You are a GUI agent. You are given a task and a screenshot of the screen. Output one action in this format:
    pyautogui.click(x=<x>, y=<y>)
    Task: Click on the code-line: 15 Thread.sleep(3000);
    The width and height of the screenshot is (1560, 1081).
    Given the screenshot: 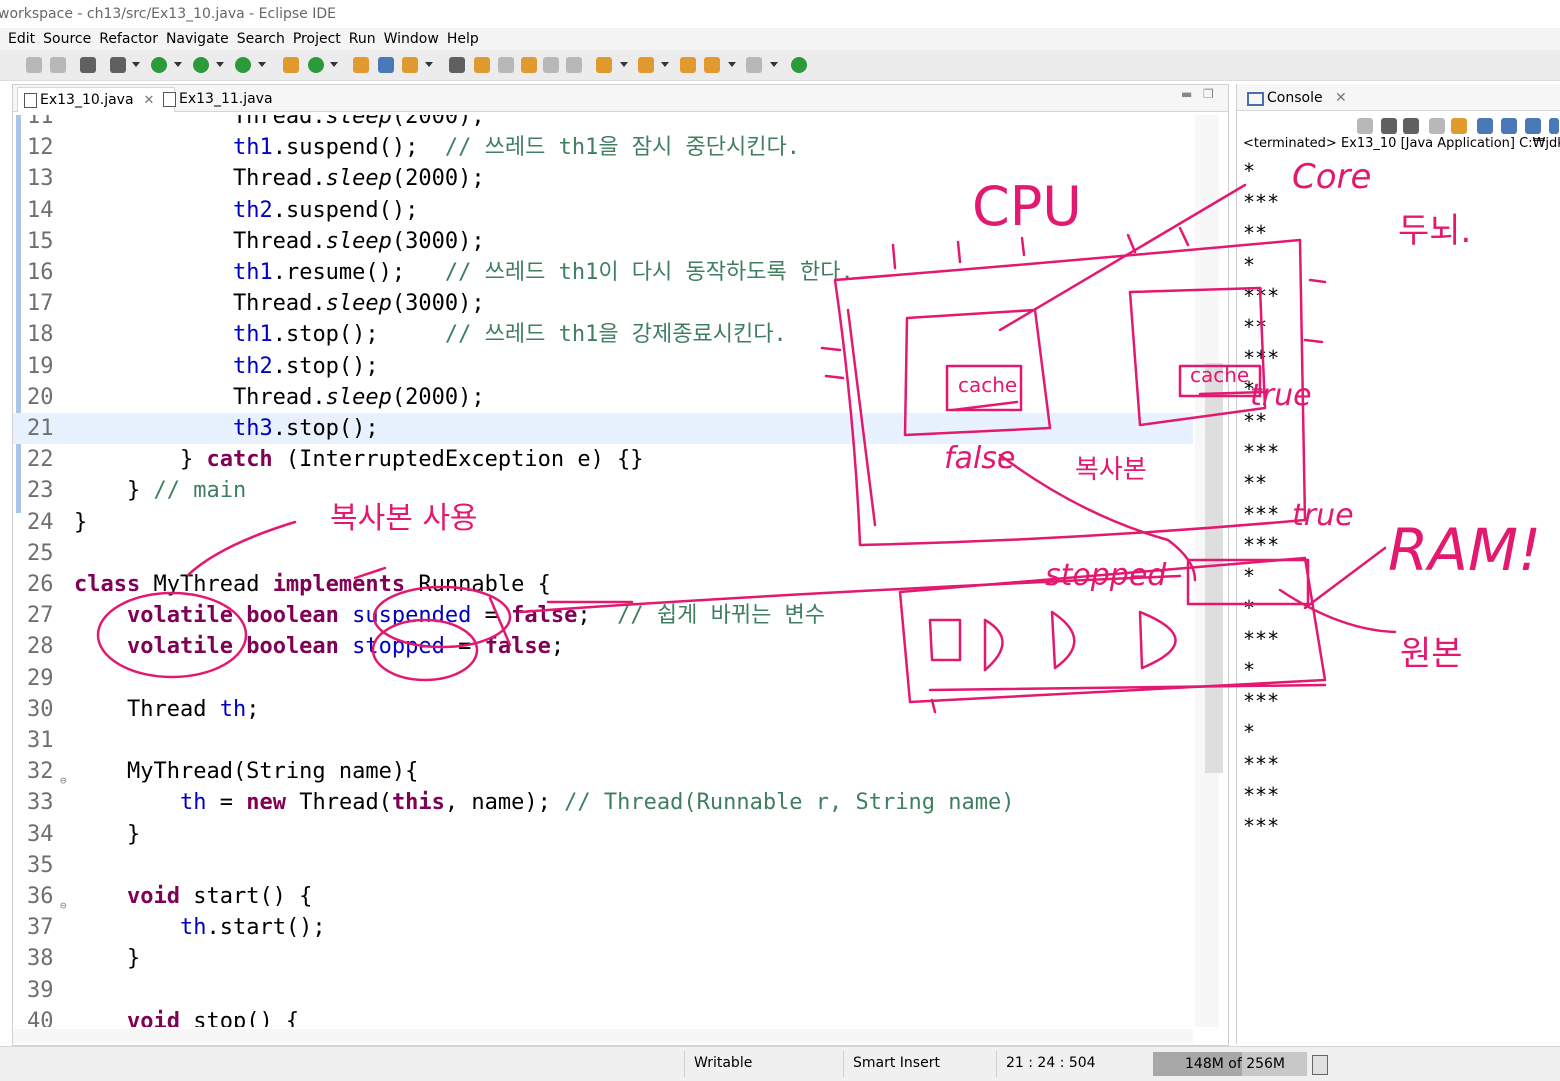 What is the action you would take?
    pyautogui.click(x=603, y=241)
    